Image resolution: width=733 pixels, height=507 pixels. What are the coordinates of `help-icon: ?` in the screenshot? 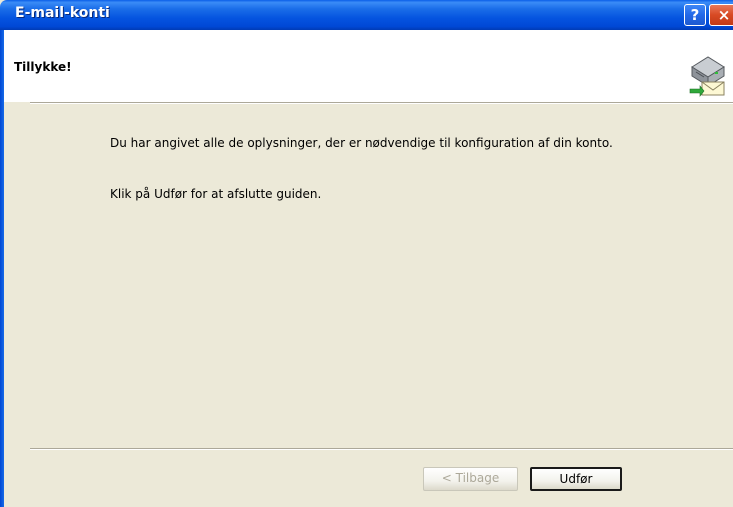 It's located at (695, 15).